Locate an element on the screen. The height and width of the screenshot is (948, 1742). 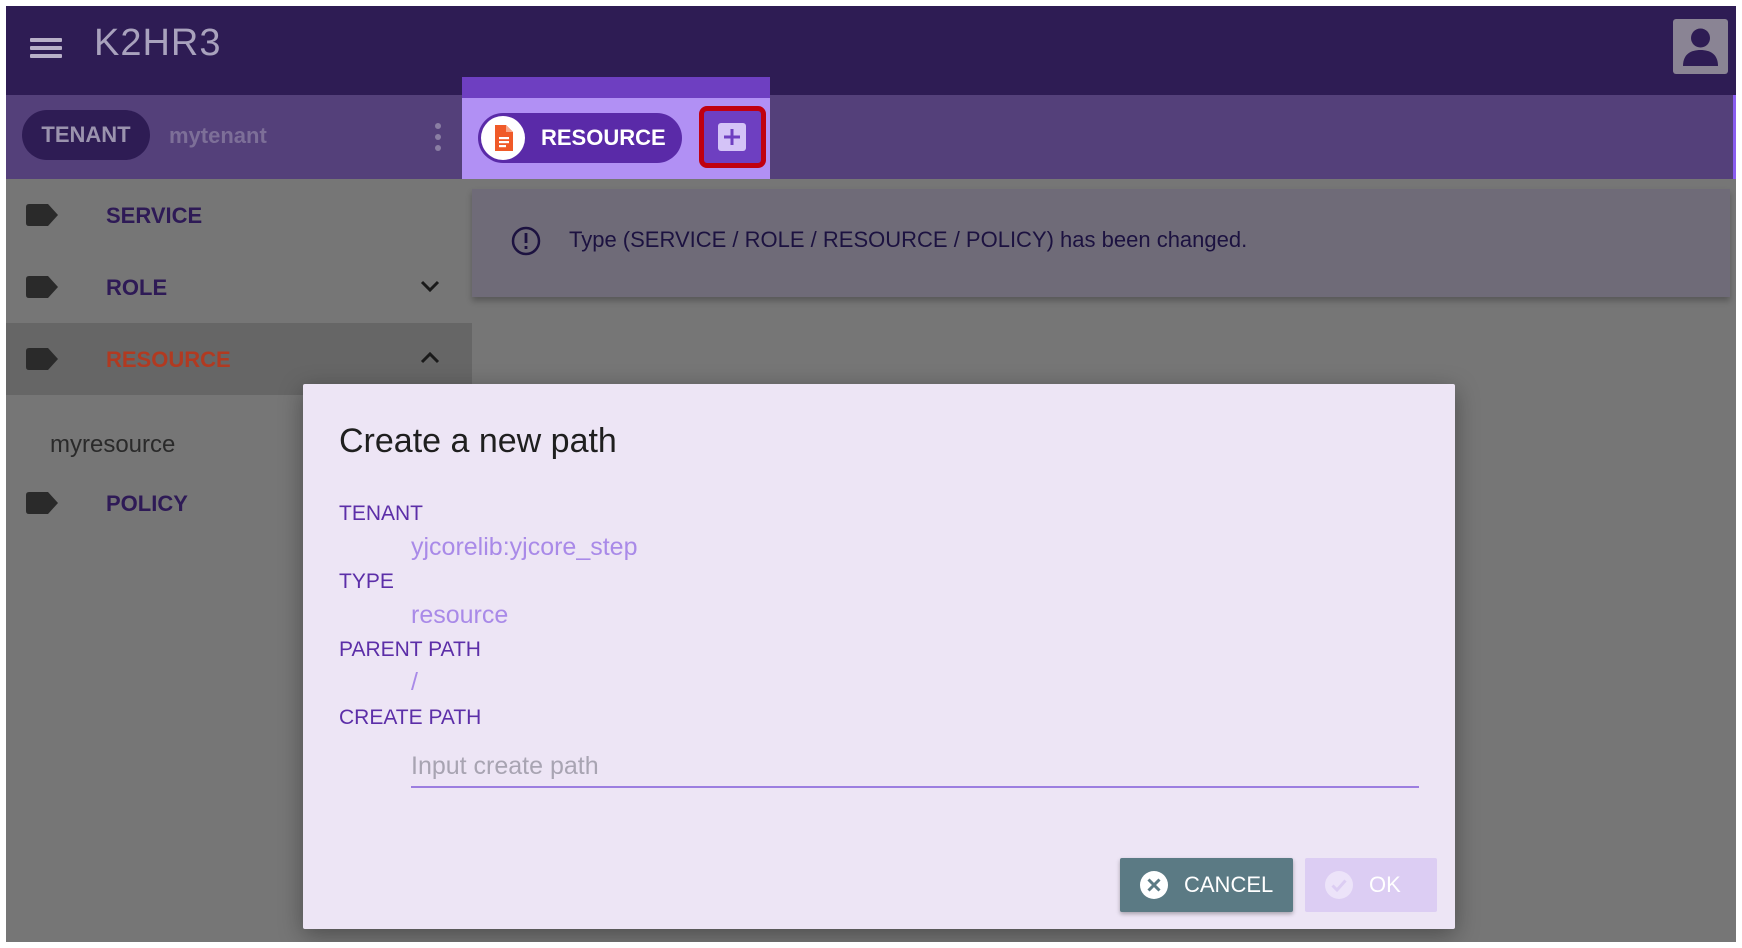
menu-icon is located at coordinates (47, 48).